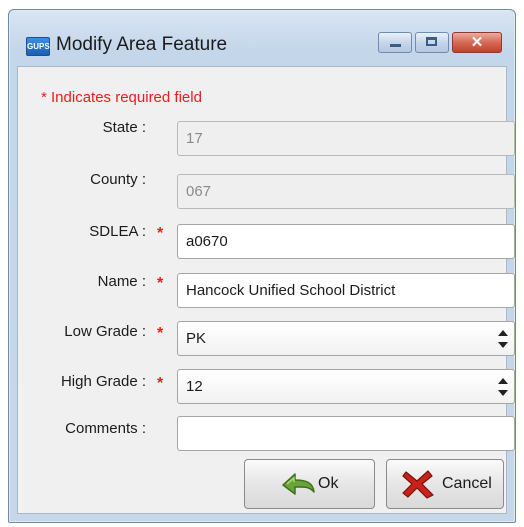 The width and height of the screenshot is (524, 527). I want to click on maximize-button, so click(432, 42).